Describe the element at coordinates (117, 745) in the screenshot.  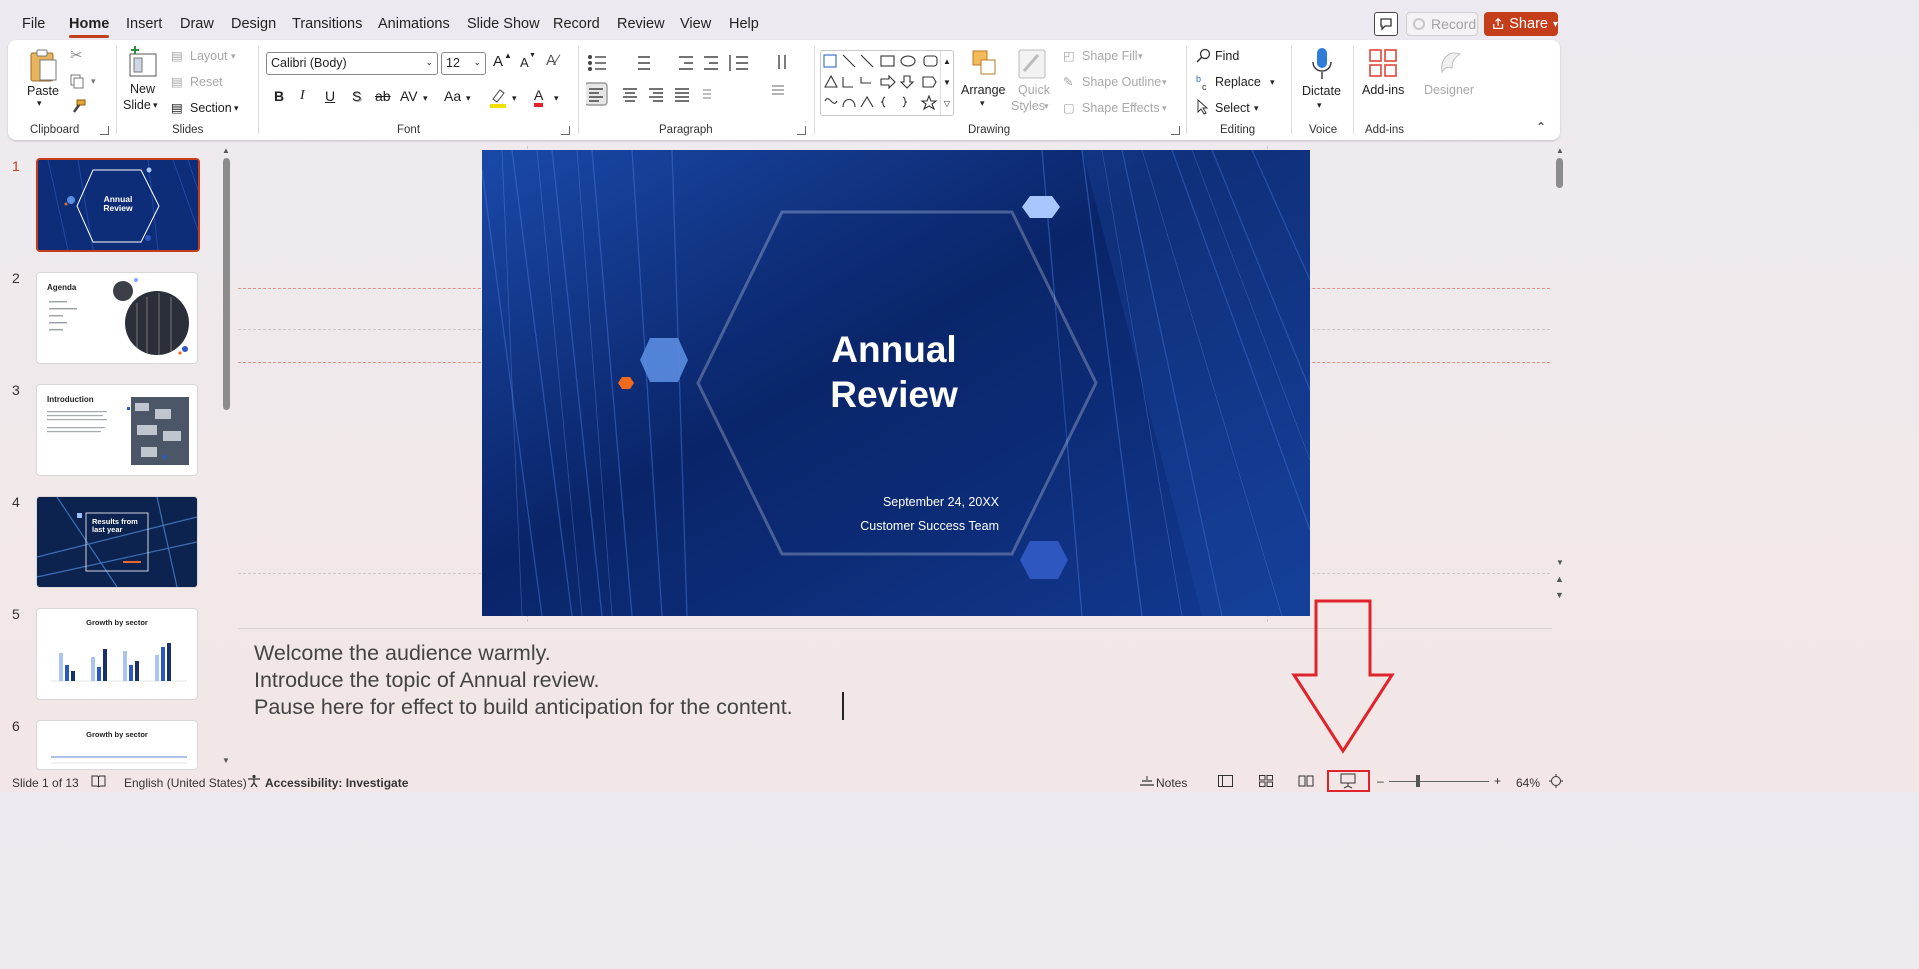
I see `slide-thumbnail-6: Growth by sector` at that location.